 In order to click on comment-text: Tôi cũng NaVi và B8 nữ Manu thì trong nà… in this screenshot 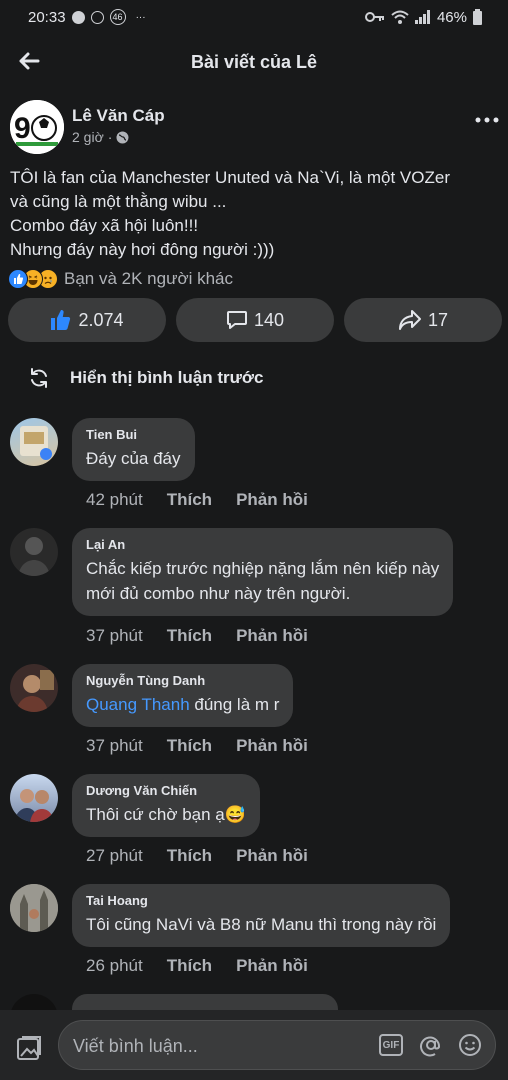, I will do `click(261, 924)`.